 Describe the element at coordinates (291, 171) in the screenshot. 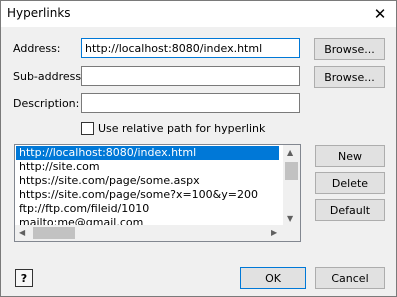

I see `vertical-scroll-thumb` at that location.